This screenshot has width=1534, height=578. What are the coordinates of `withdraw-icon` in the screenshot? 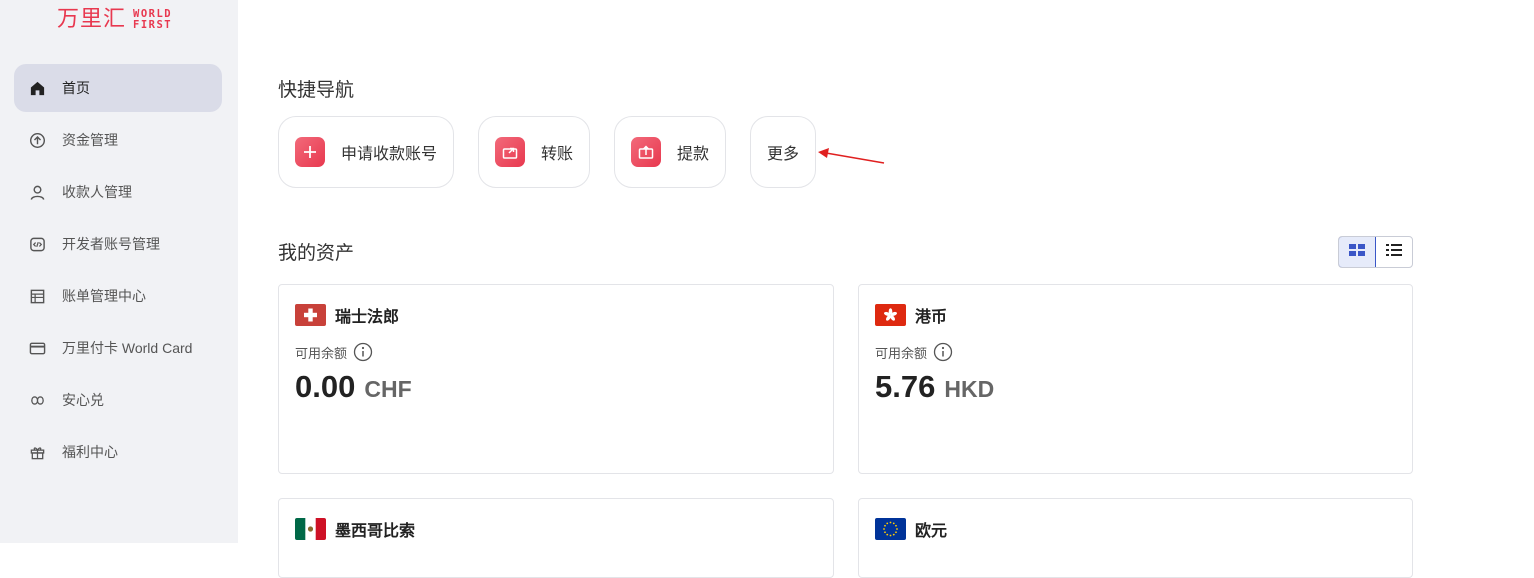 It's located at (646, 152).